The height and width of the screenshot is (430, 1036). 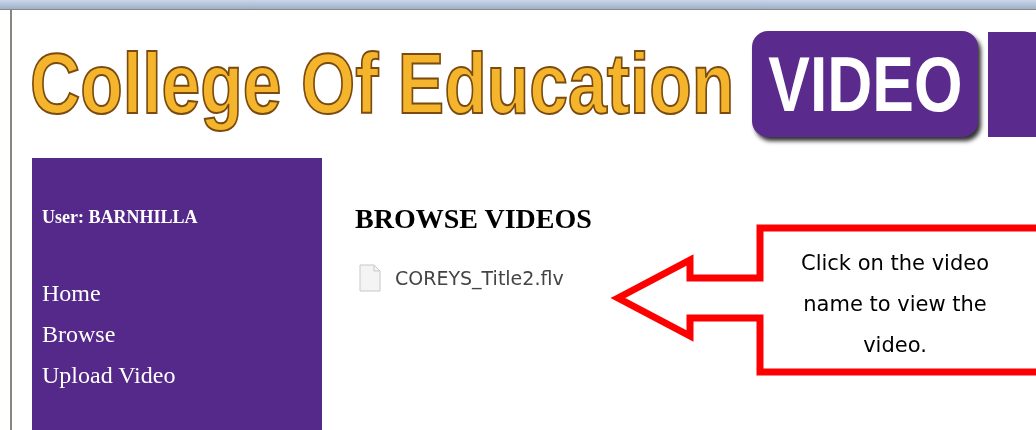 What do you see at coordinates (894, 304) in the screenshot?
I see `callout-text: Click on the video name to view the video.` at bounding box center [894, 304].